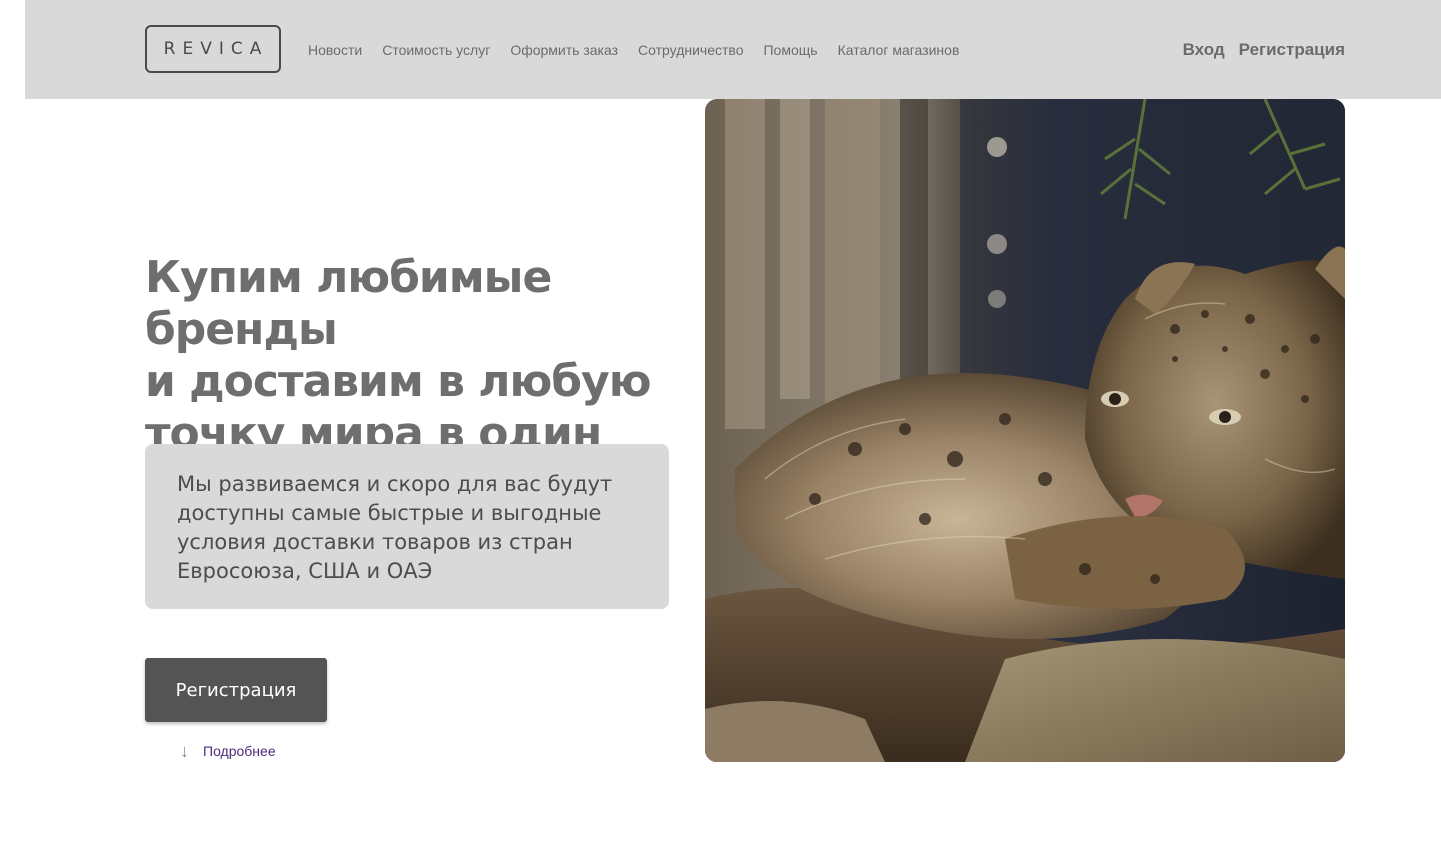  I want to click on register-link: Регистрация, so click(1292, 50).